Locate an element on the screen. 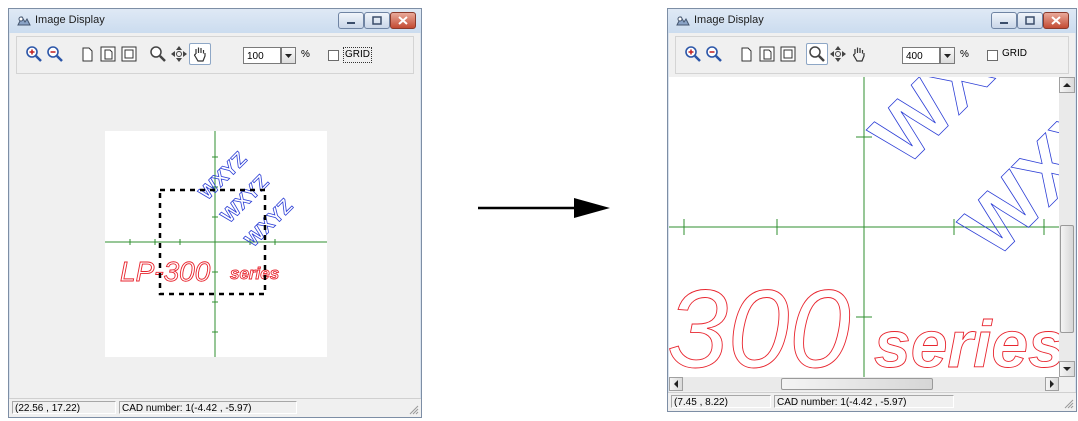 The width and height of the screenshot is (1078, 421). rotated-text-group: WXYZ WXYZ is located at coordinates (956, 175).